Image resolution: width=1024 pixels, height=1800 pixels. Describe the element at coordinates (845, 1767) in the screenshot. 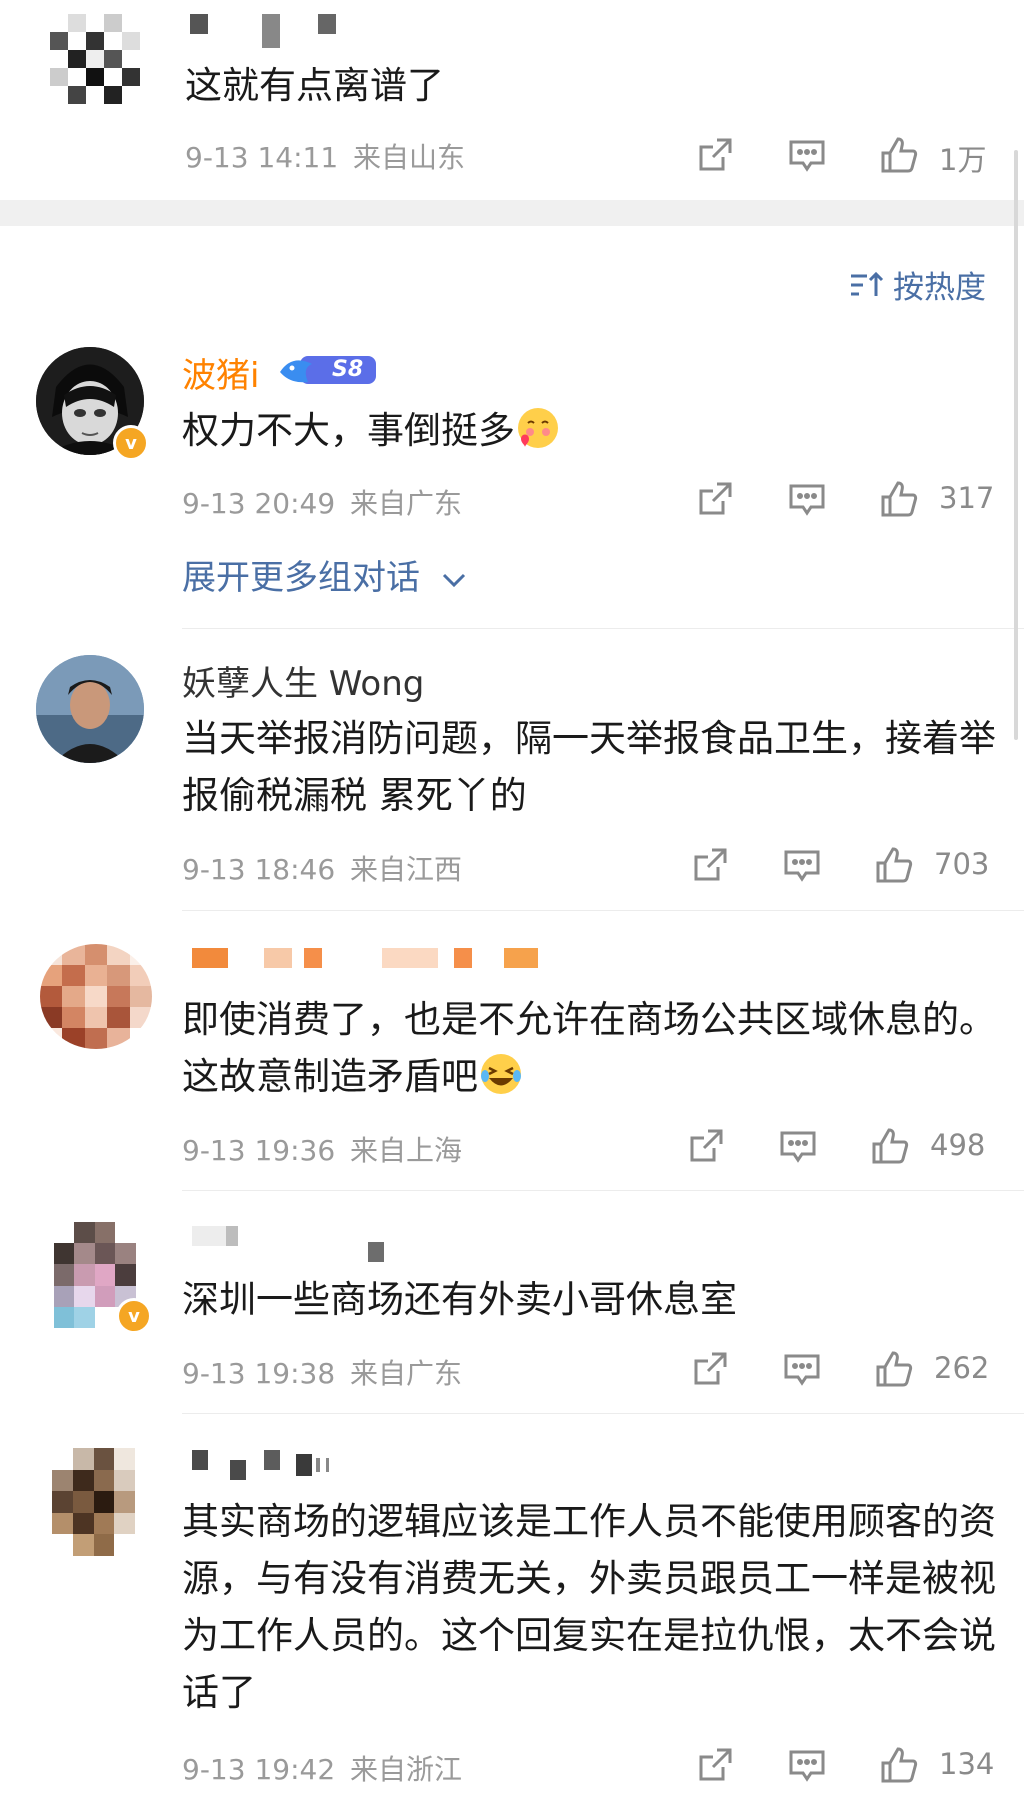

I see `comment-actions: 134` at that location.